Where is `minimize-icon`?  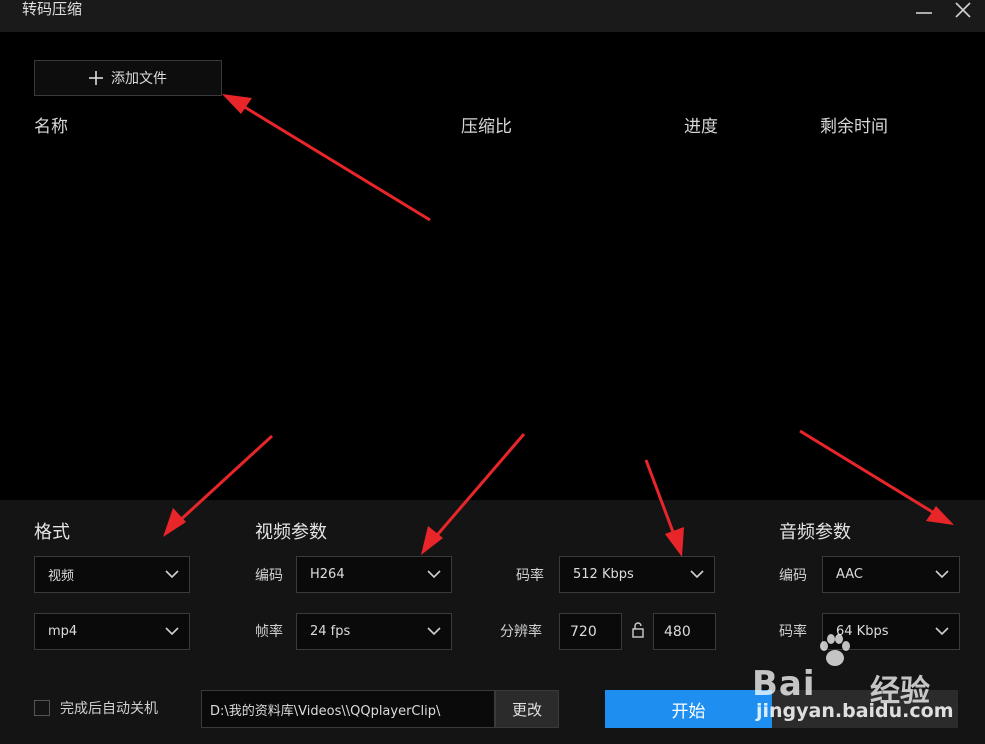
minimize-icon is located at coordinates (924, 13).